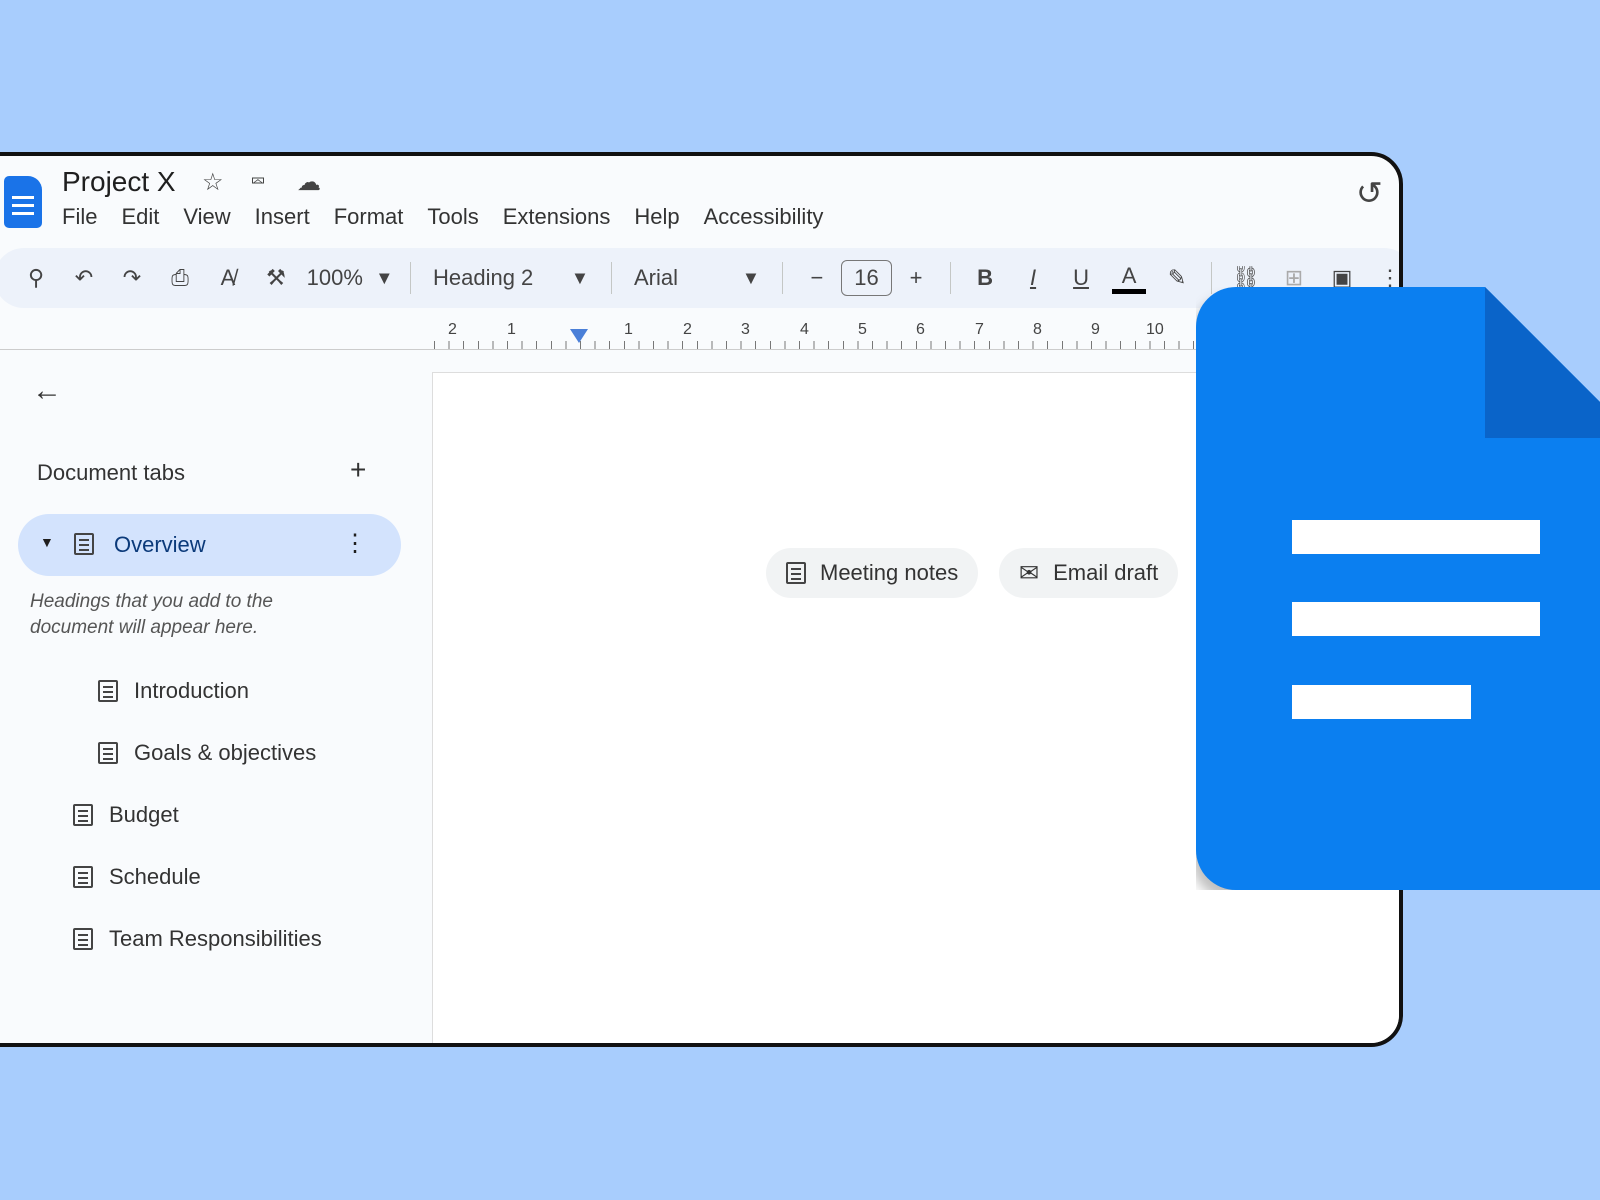 This screenshot has height=1200, width=1600. Describe the element at coordinates (206, 217) in the screenshot. I see `menu-view: View` at that location.